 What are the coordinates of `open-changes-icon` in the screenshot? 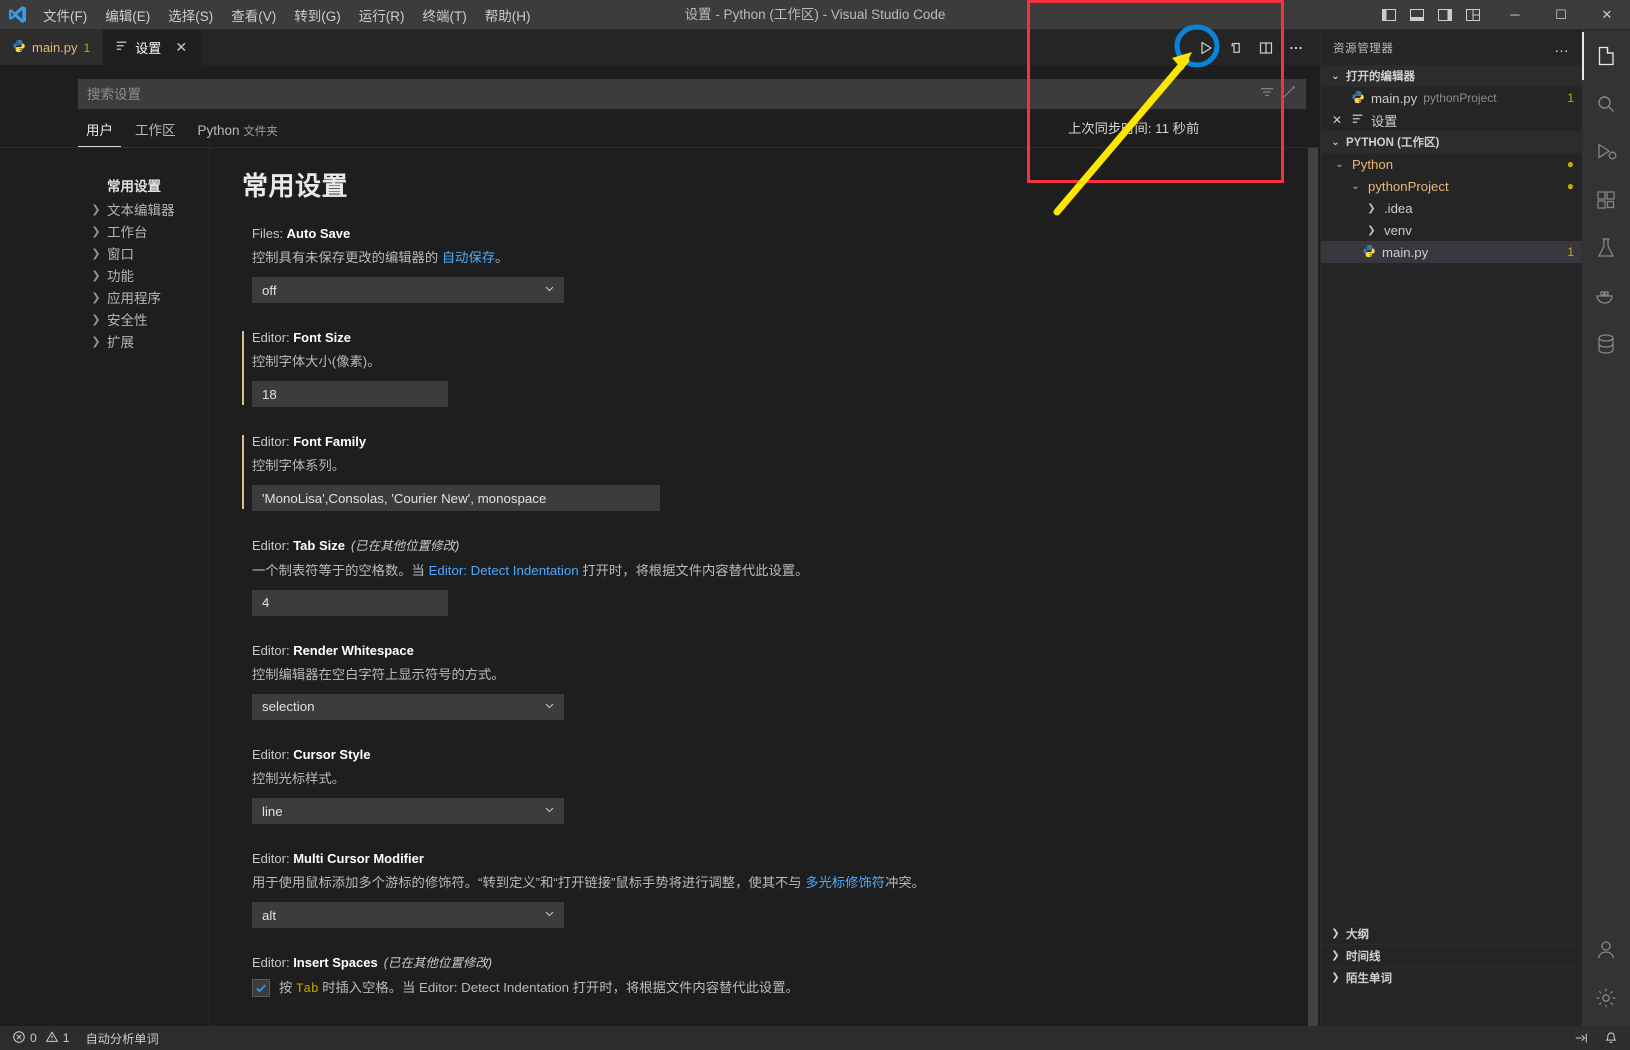 It's located at (1236, 48).